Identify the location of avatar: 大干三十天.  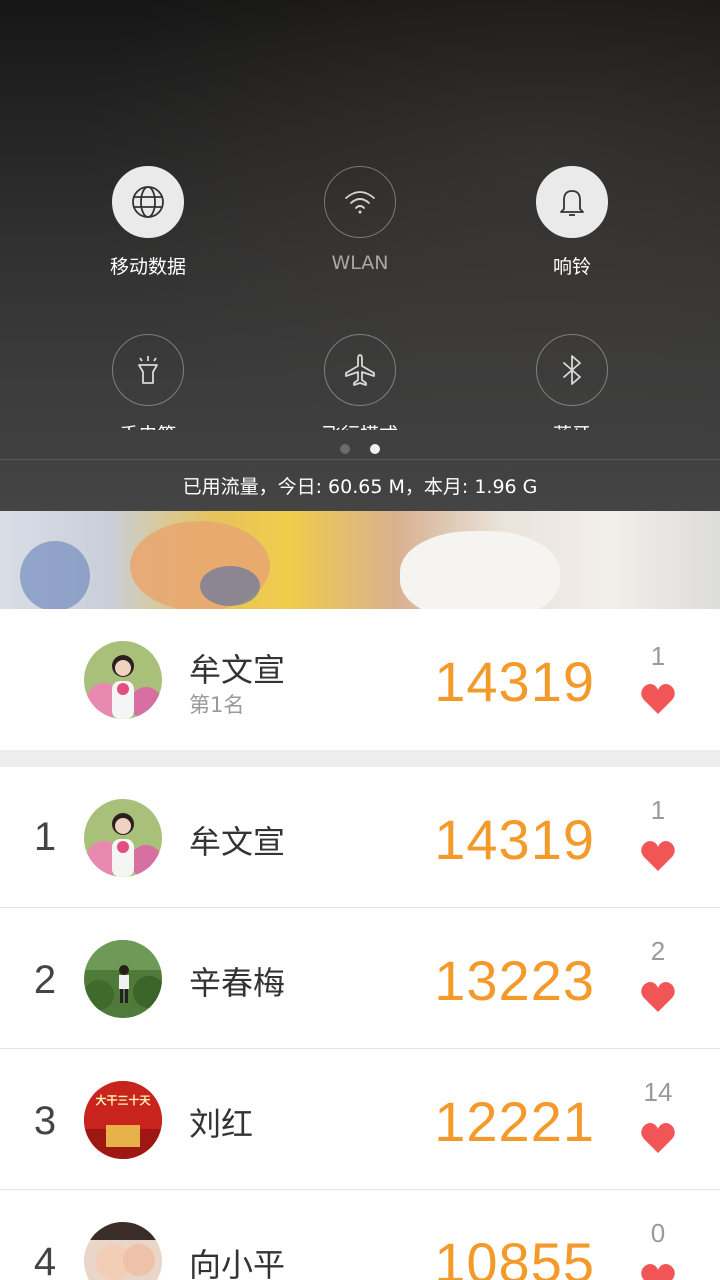
(123, 1120).